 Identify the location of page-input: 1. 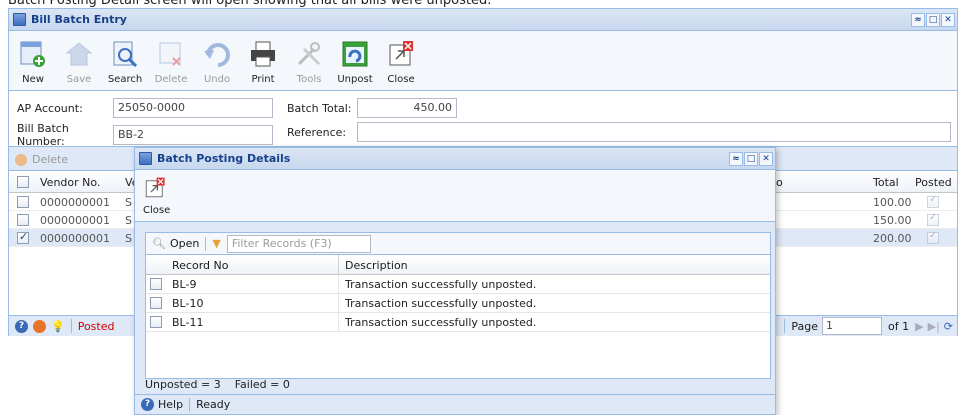
(852, 326).